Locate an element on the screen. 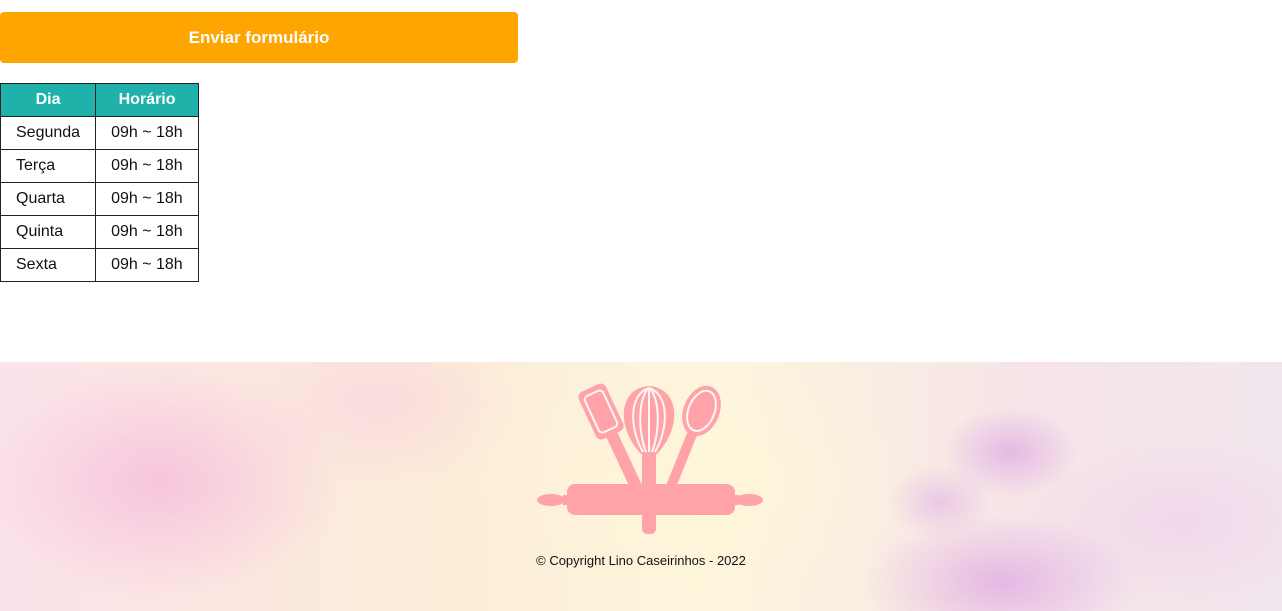 The height and width of the screenshot is (611, 1282). column-header-hours: Horário is located at coordinates (147, 100).